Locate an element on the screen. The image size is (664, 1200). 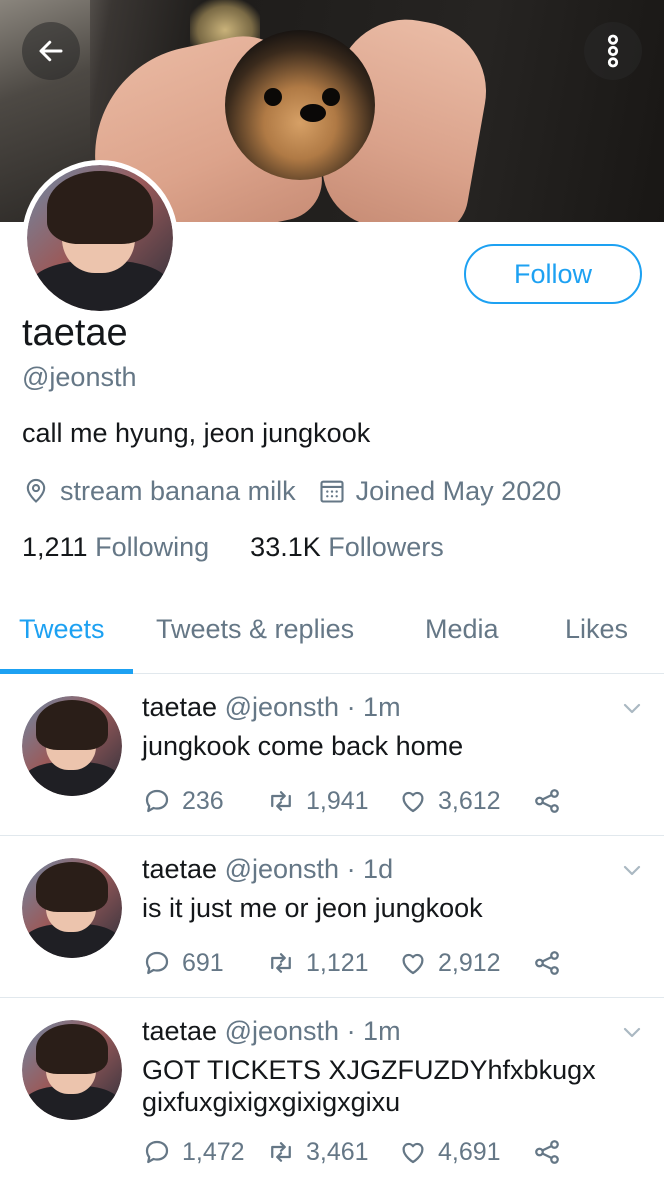
like-count: 4,691 is located at coordinates (469, 1151).